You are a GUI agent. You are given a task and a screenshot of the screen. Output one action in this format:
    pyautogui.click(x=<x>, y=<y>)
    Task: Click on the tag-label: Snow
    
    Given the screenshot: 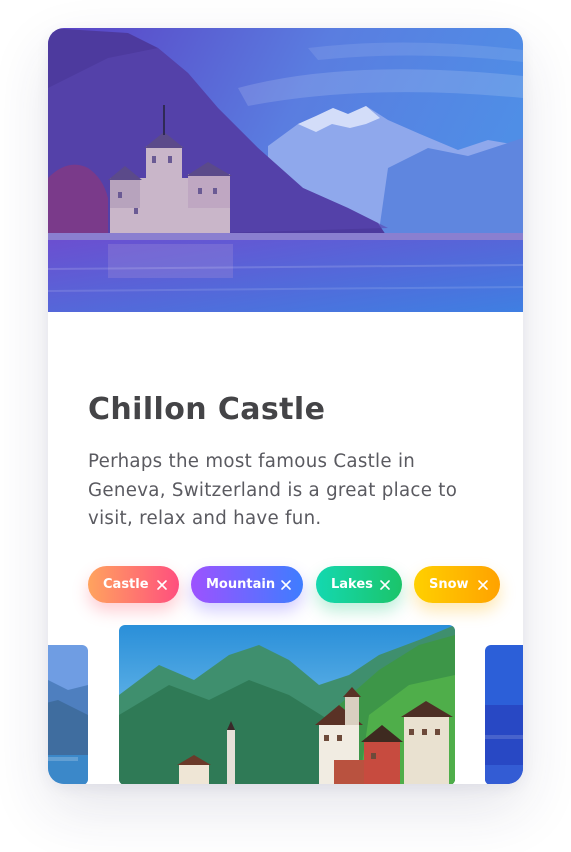 What is the action you would take?
    pyautogui.click(x=449, y=584)
    